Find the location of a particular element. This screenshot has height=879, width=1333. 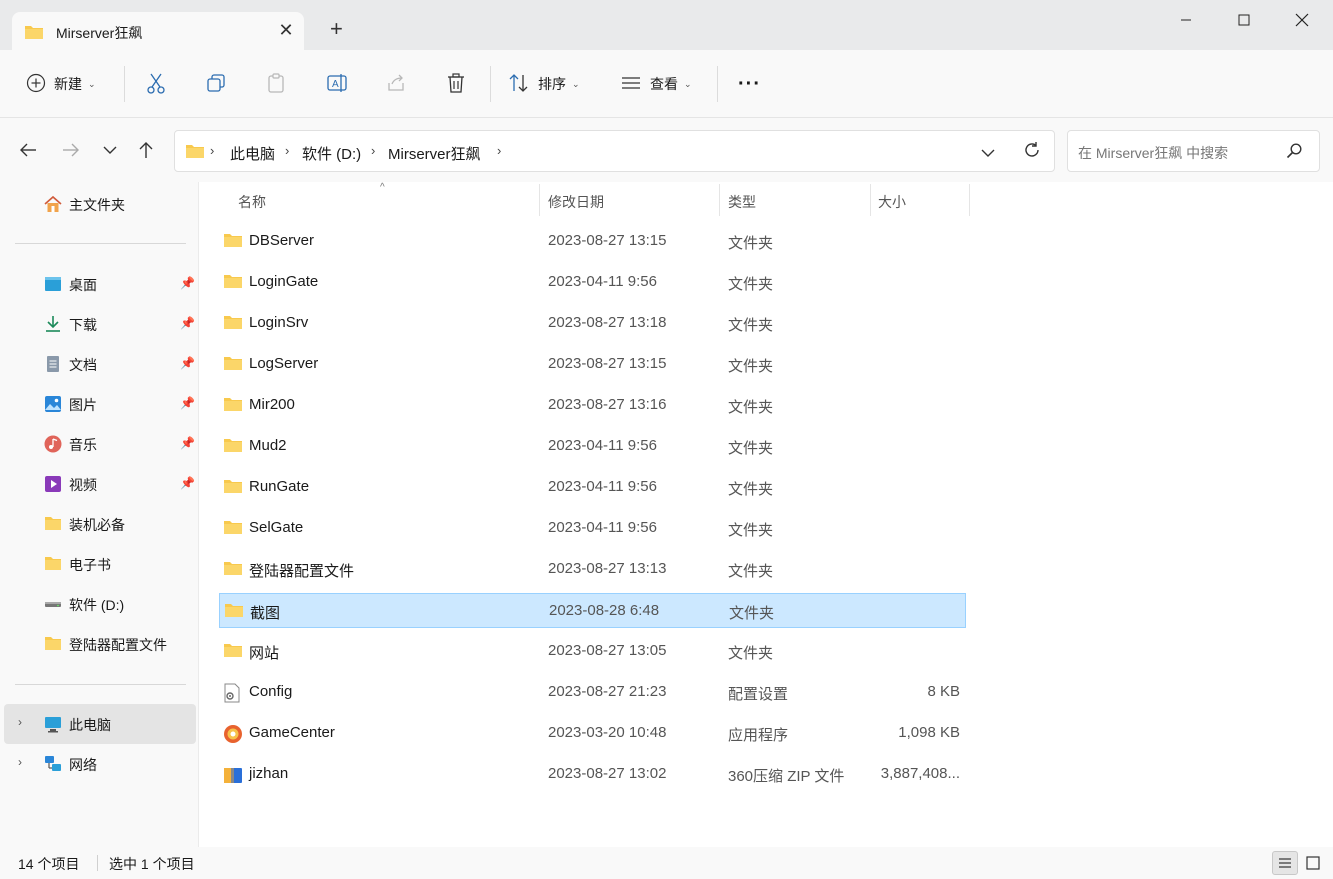

file-row: Mud2 2023-04-11 9:56 文件夹 is located at coordinates (592, 446).